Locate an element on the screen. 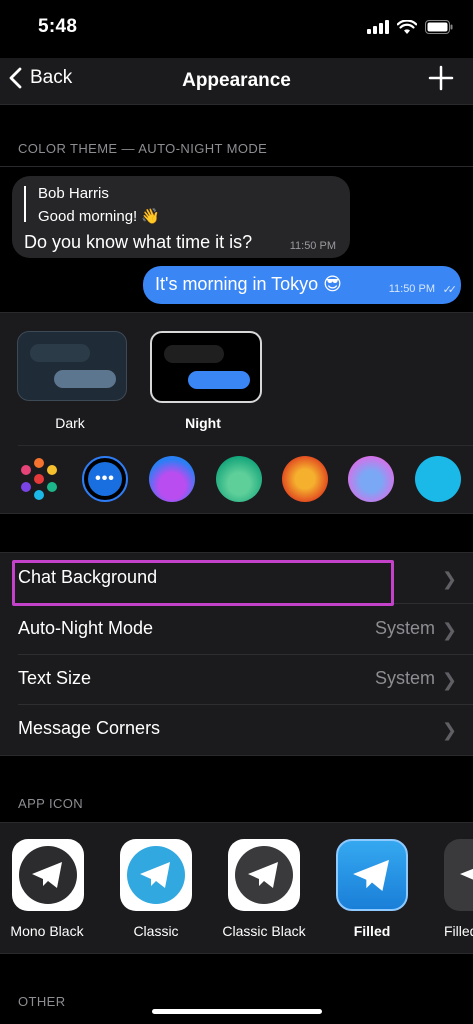  home-indicator is located at coordinates (237, 1011).